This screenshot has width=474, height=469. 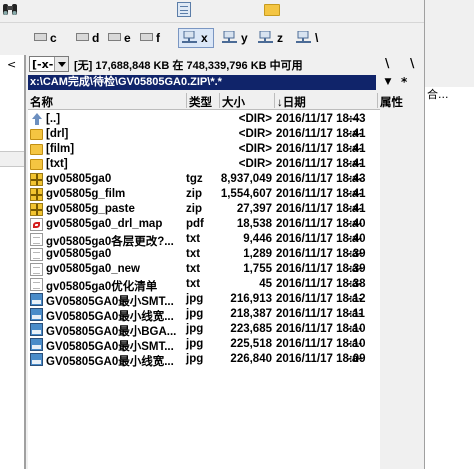 What do you see at coordinates (204, 119) in the screenshot?
I see `file-row: [..] <DIR> 2016/11/17 18:43—` at bounding box center [204, 119].